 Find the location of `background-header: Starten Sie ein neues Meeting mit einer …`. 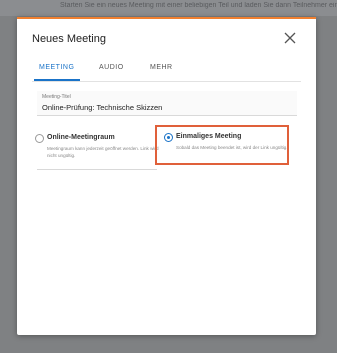

background-header: Starten Sie ein neues Meeting mit einer … is located at coordinates (168, 8).